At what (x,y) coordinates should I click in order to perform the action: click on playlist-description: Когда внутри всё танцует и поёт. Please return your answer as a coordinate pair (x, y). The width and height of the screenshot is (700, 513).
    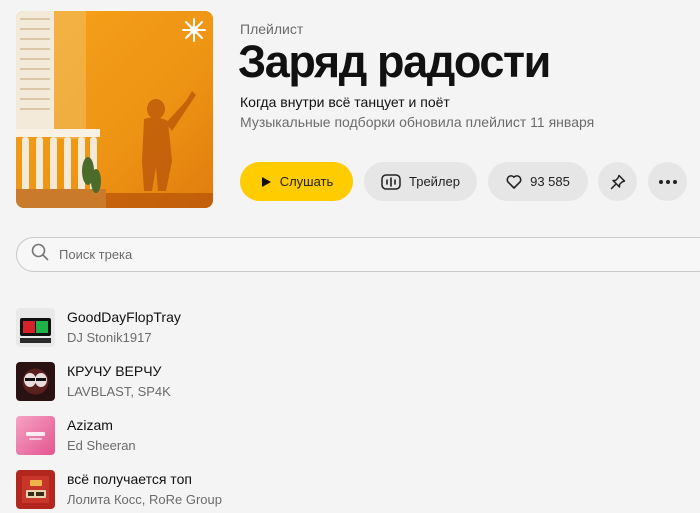
    Looking at the image, I should click on (345, 102).